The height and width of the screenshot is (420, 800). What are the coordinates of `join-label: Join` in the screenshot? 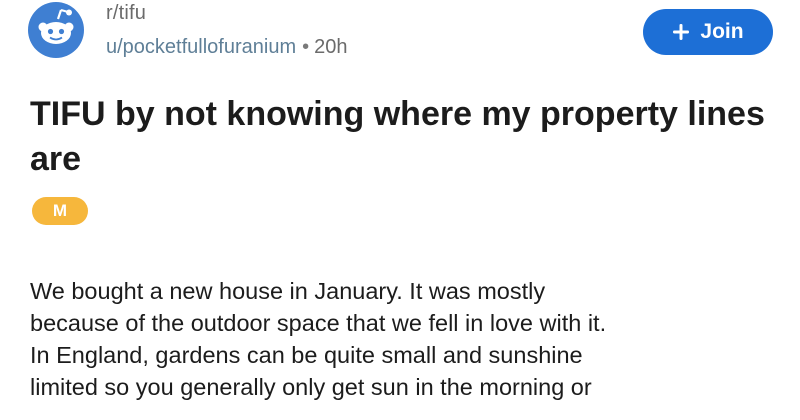 It's located at (722, 31).